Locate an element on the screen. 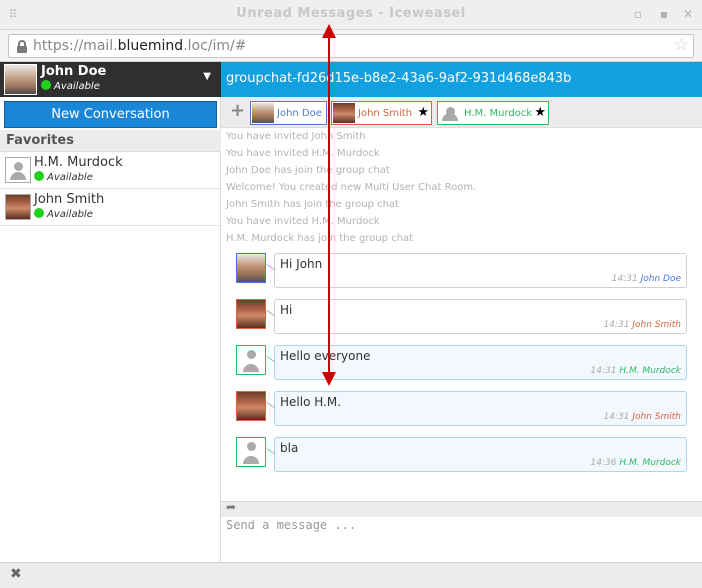  composer-toolbar: ➦ is located at coordinates (461, 508).